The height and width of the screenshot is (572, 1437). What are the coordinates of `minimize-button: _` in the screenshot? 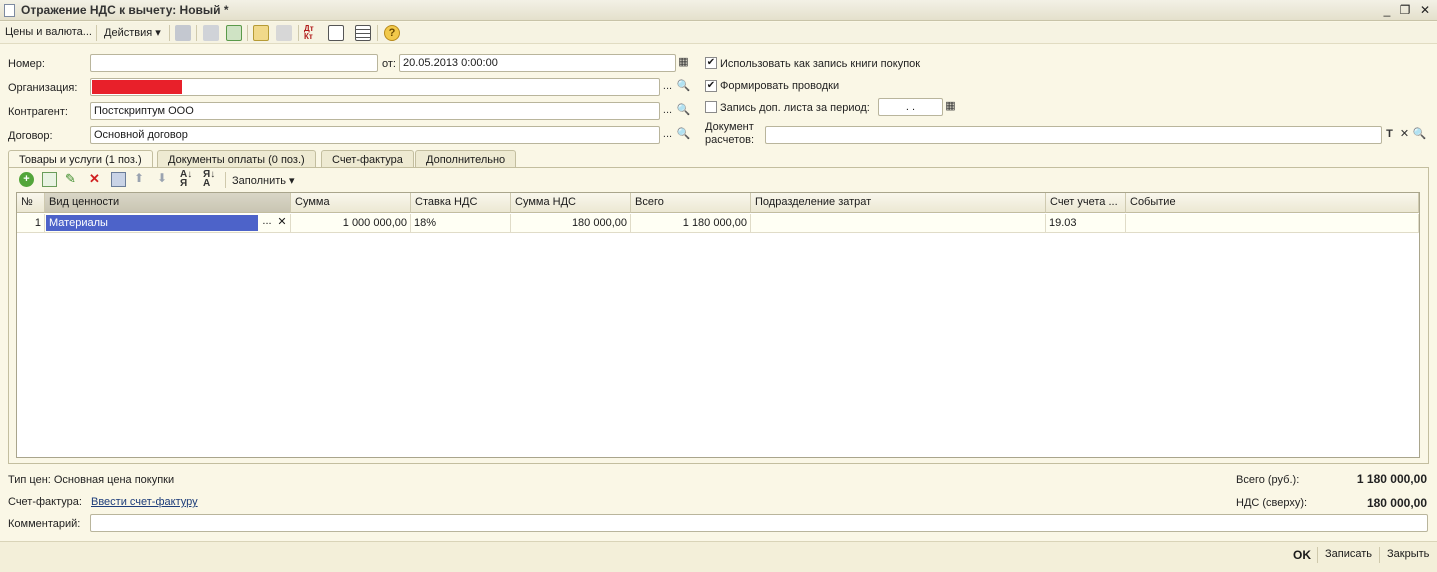 It's located at (1387, 10).